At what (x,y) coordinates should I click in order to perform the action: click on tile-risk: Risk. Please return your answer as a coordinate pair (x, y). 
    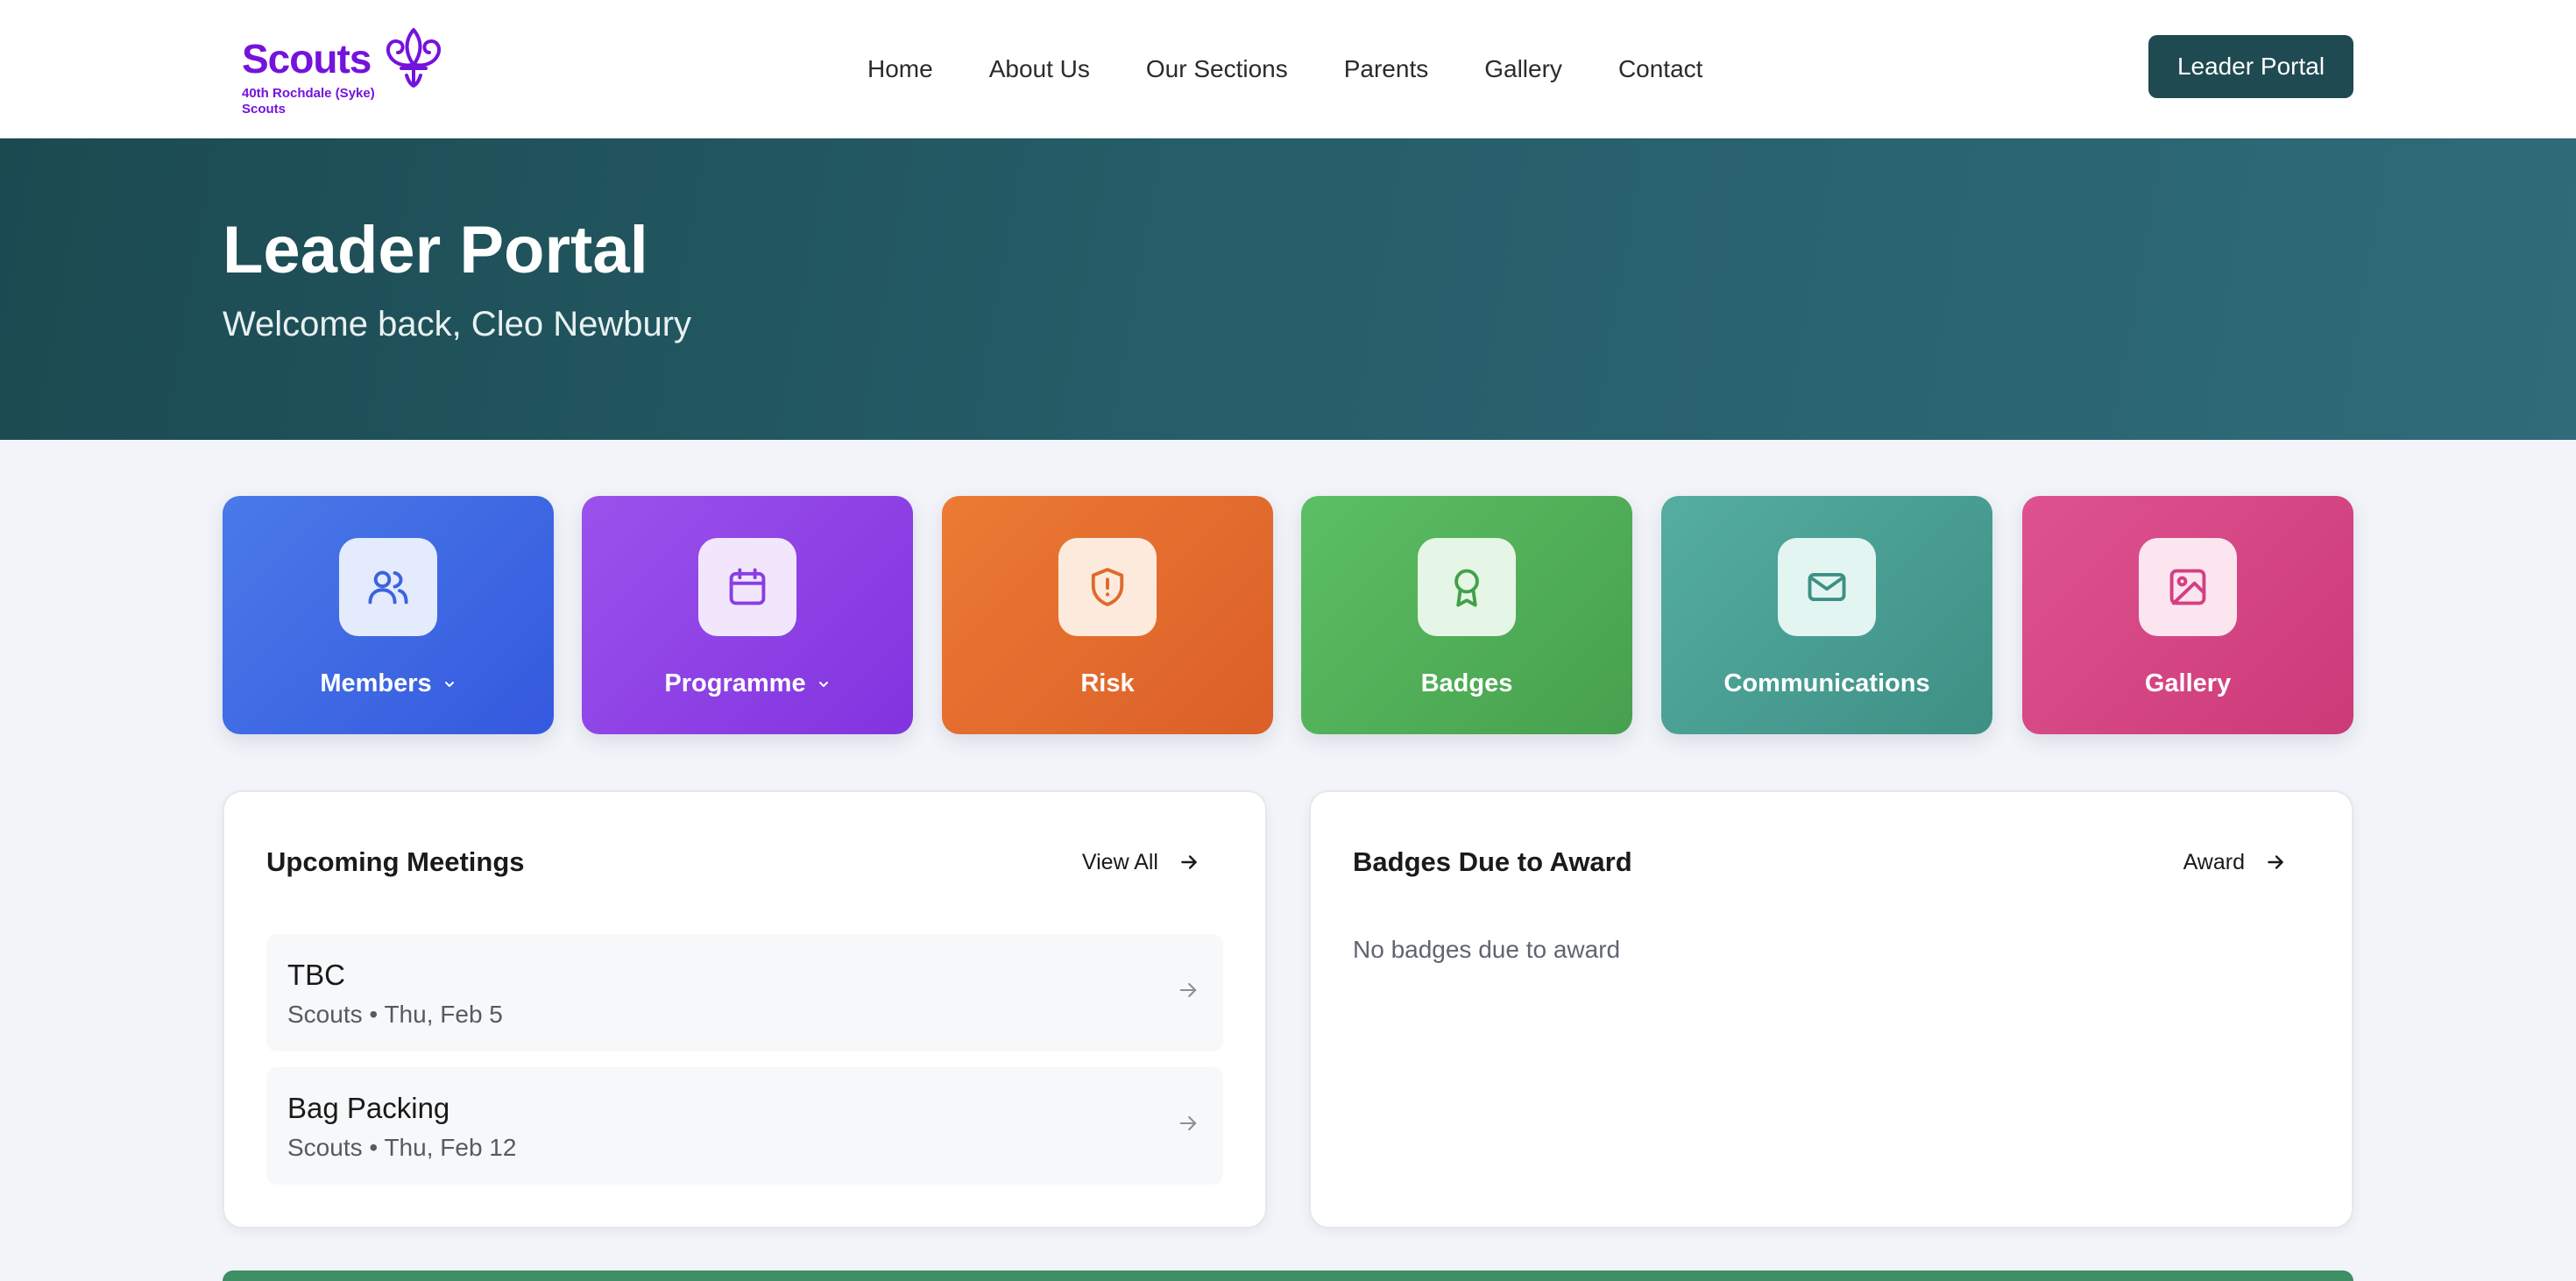
    Looking at the image, I should click on (1107, 615).